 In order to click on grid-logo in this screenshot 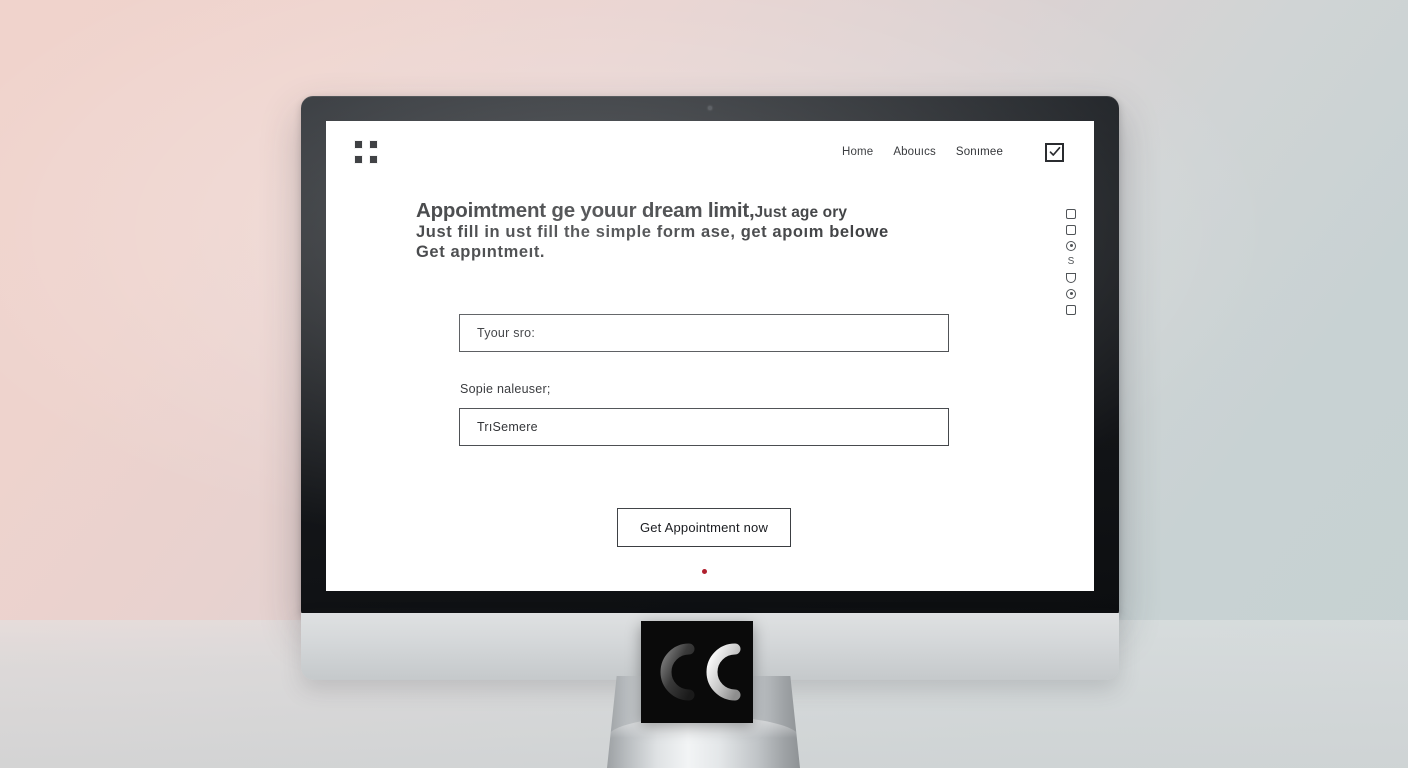, I will do `click(366, 152)`.